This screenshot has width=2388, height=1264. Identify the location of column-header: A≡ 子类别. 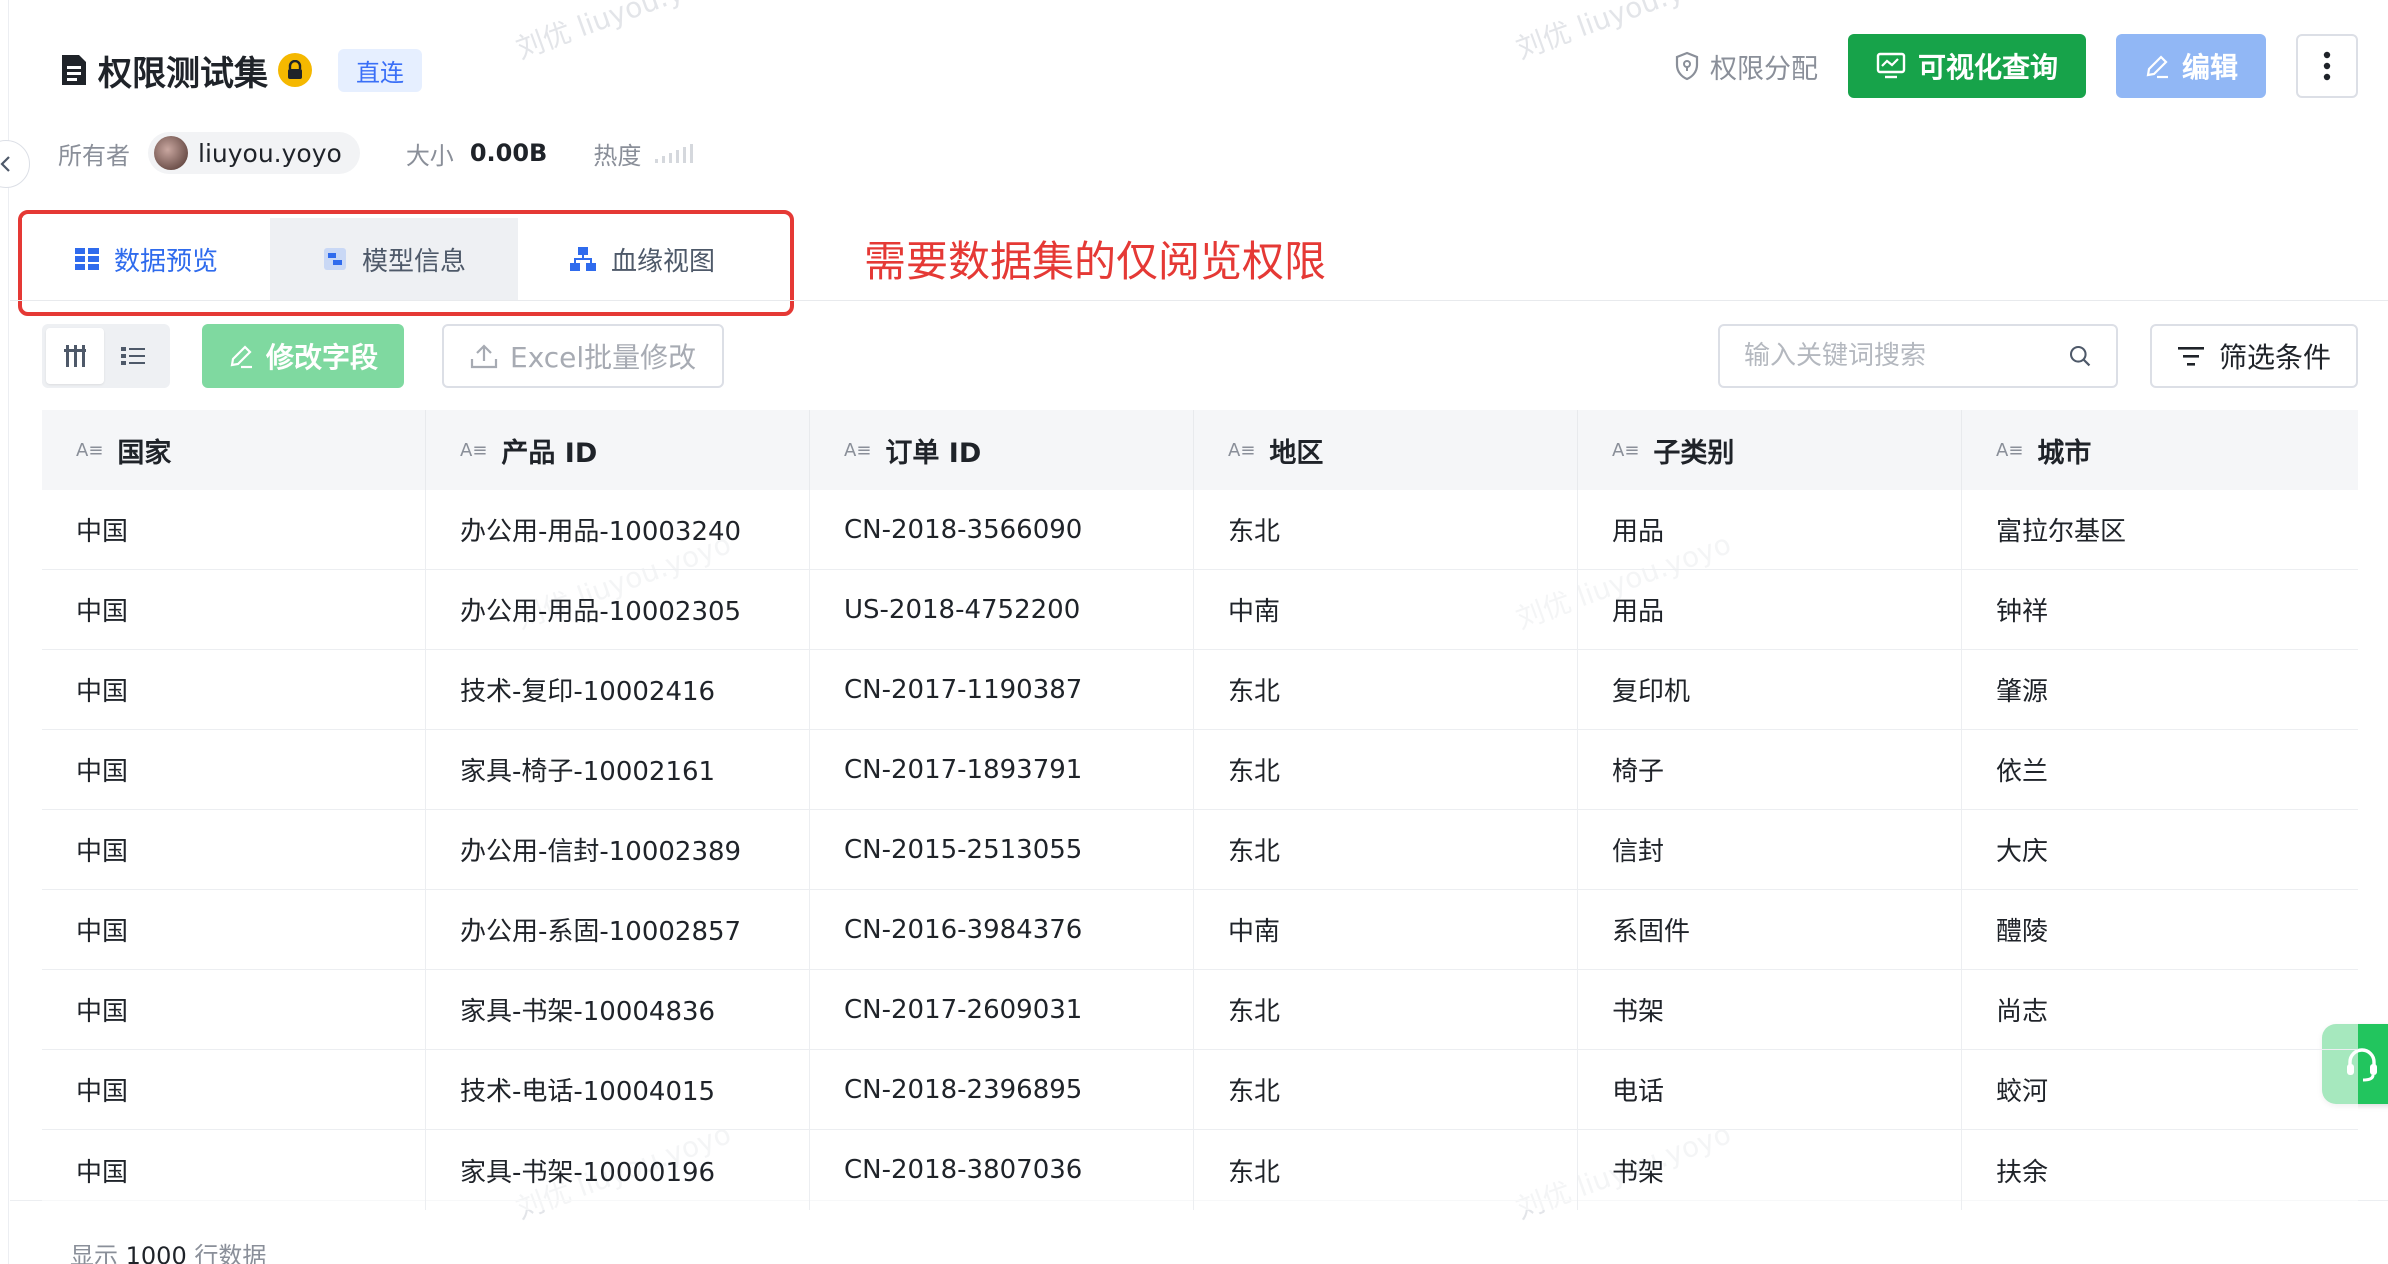
(1770, 450).